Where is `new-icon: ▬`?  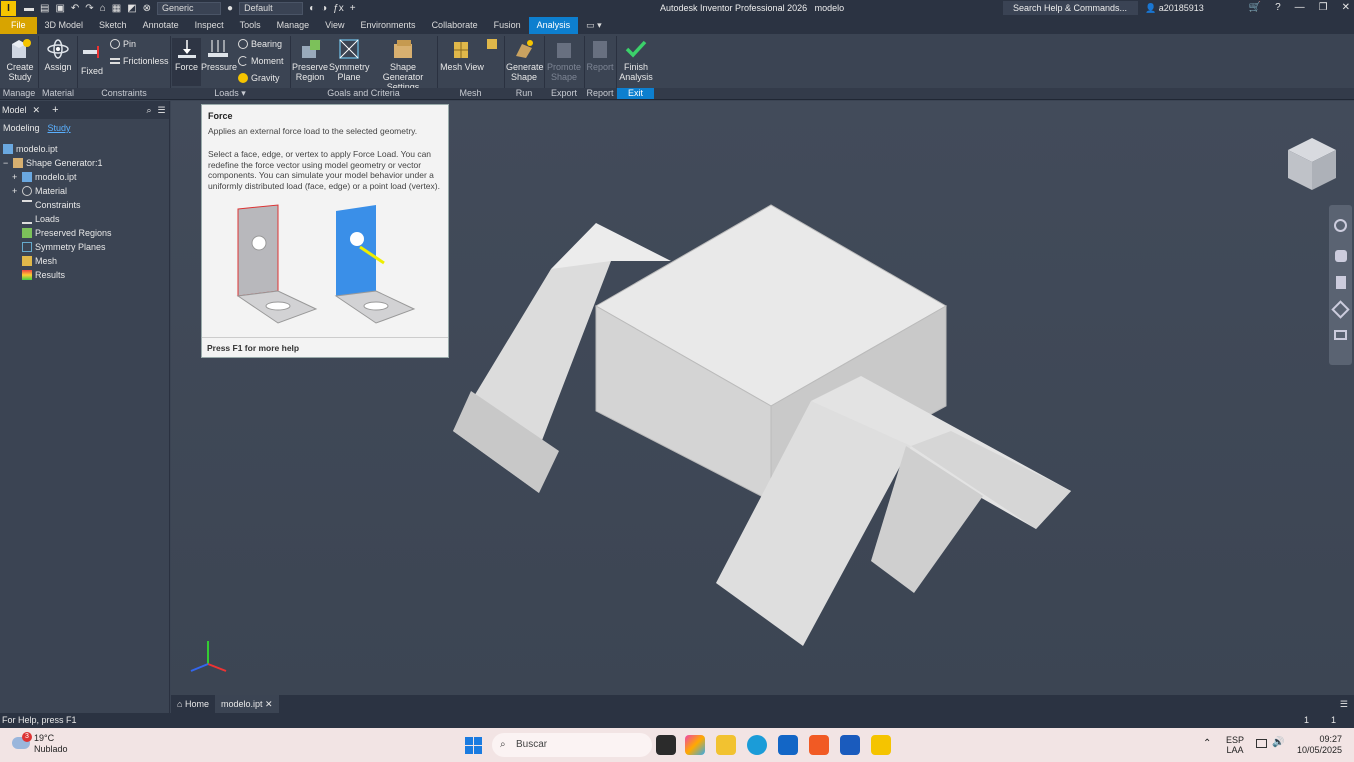
new-icon: ▬ is located at coordinates (29, 8).